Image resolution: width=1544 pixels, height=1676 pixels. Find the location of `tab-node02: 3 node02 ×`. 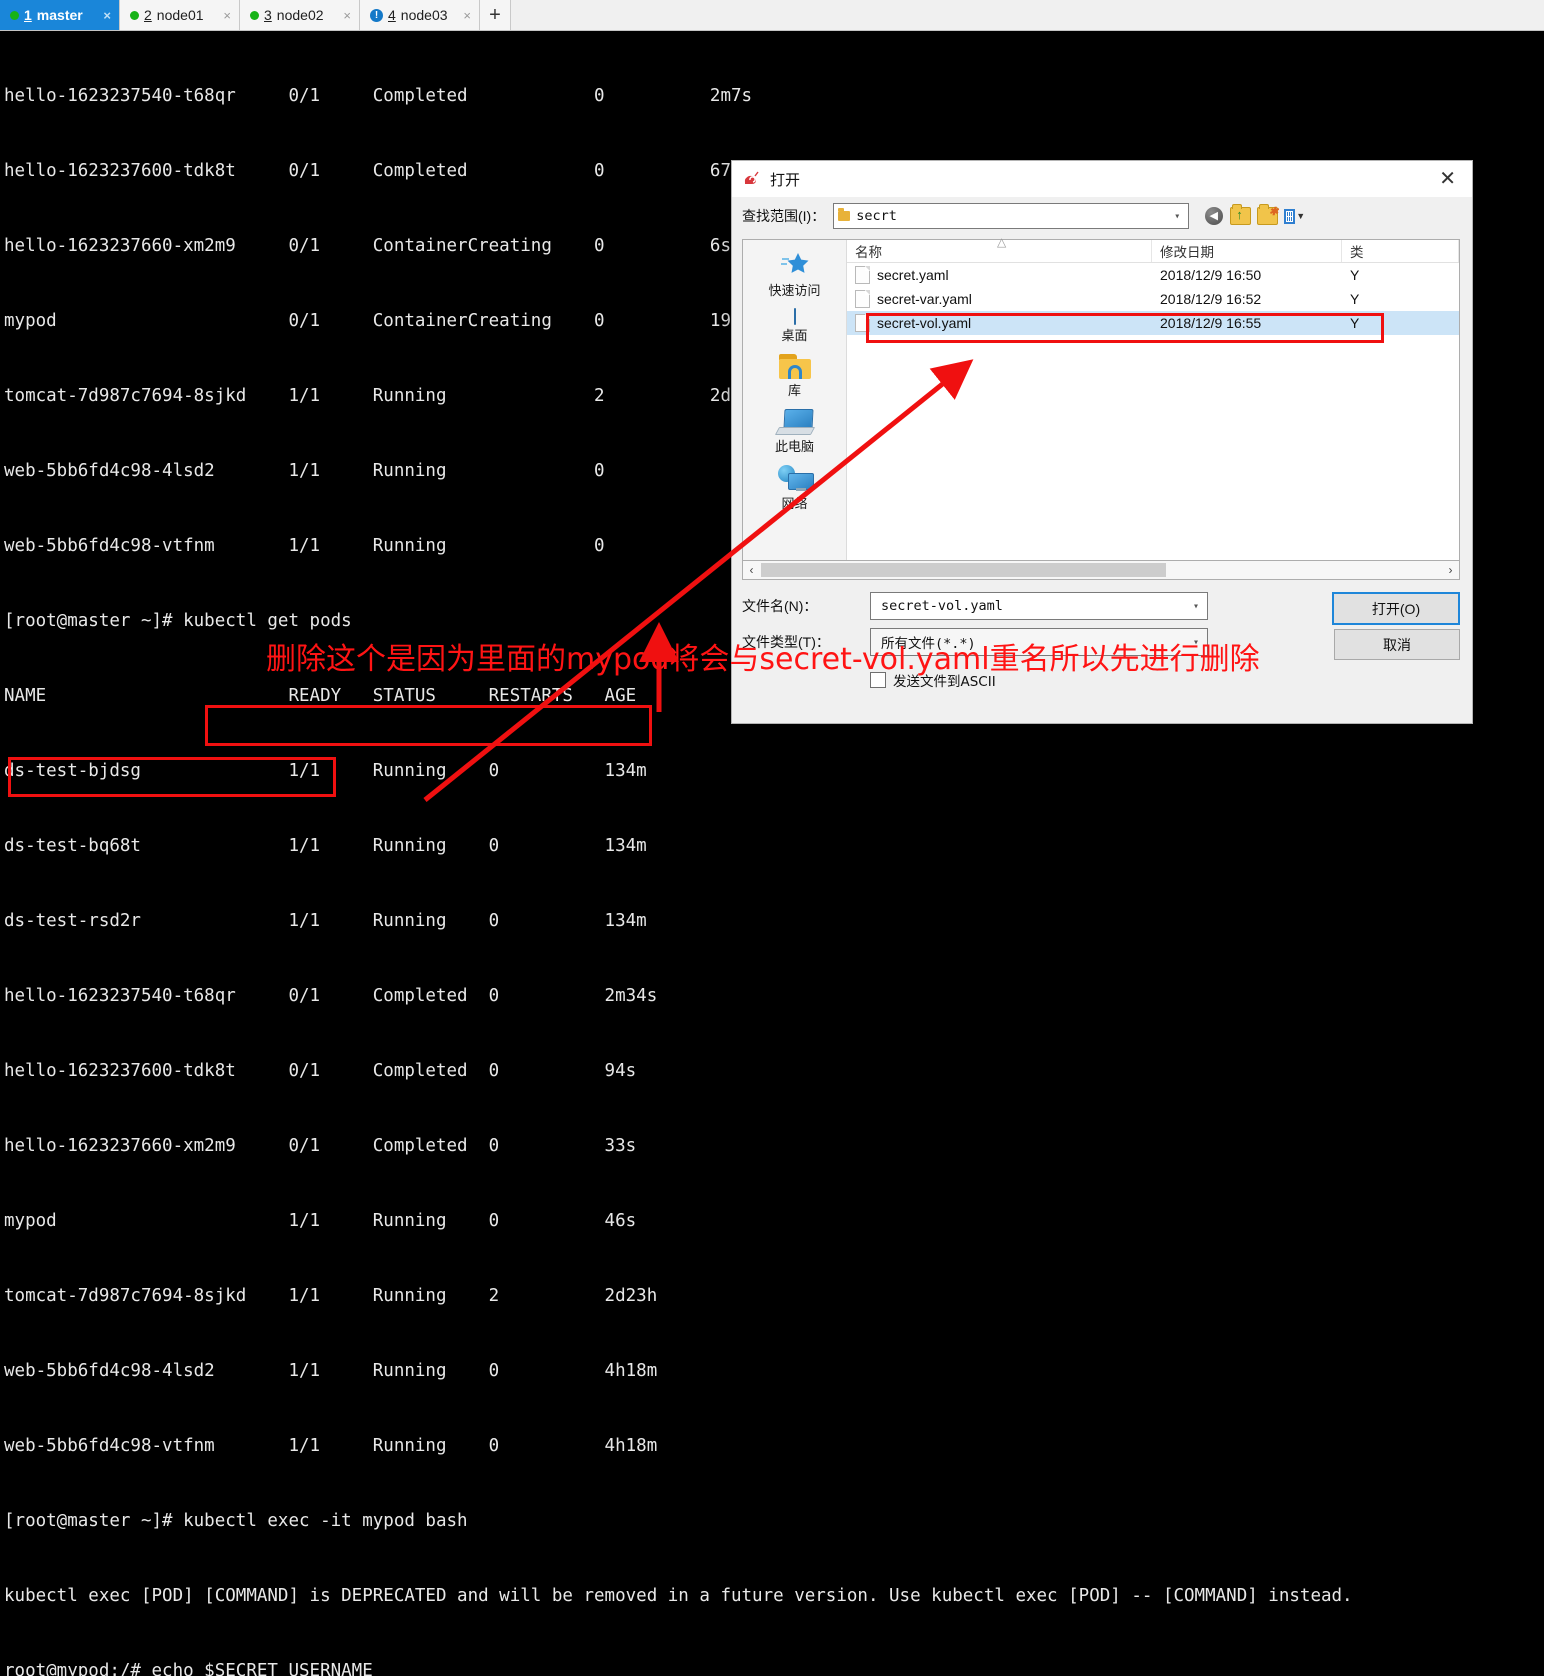

tab-node02: 3 node02 × is located at coordinates (300, 15).